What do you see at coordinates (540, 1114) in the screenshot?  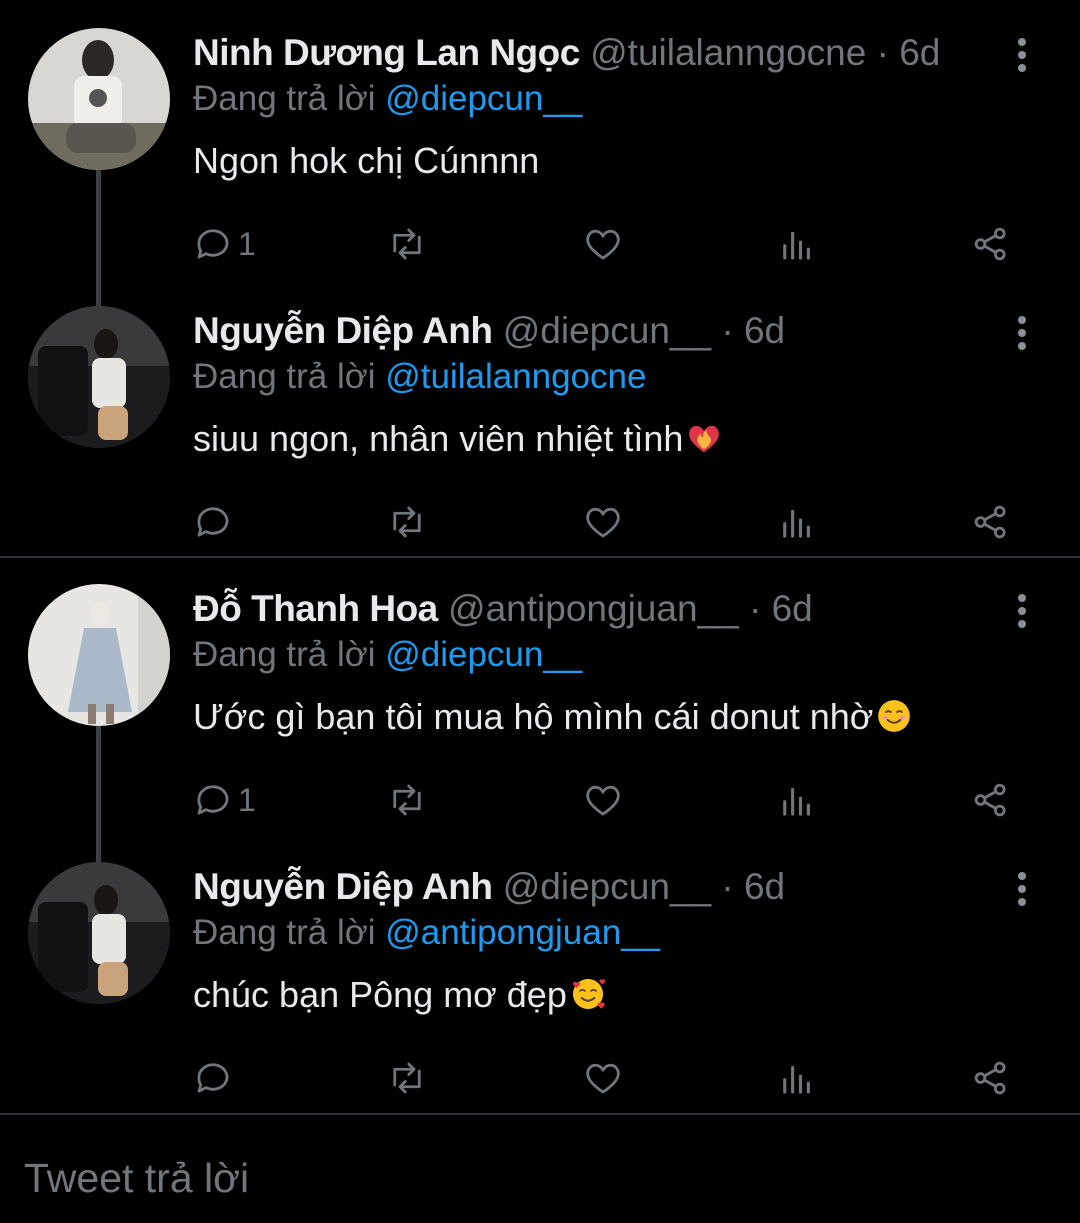 I see `reply-bar-divider` at bounding box center [540, 1114].